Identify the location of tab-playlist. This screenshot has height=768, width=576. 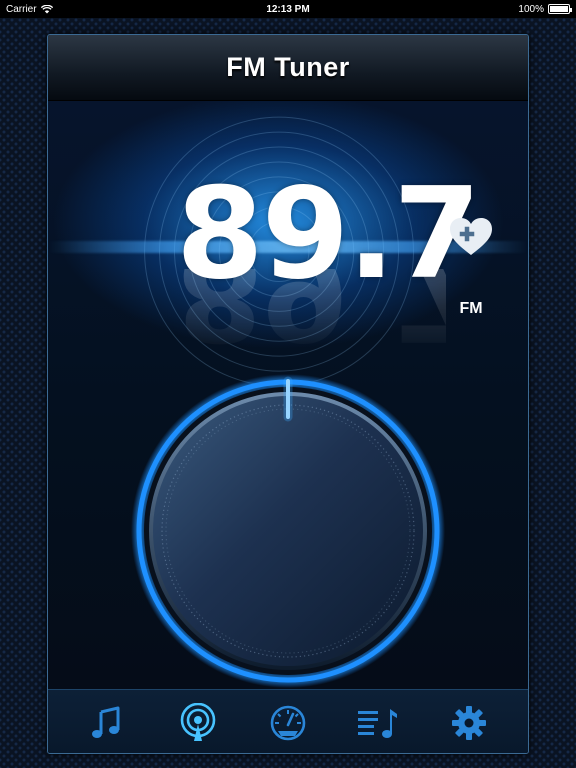
(378, 723).